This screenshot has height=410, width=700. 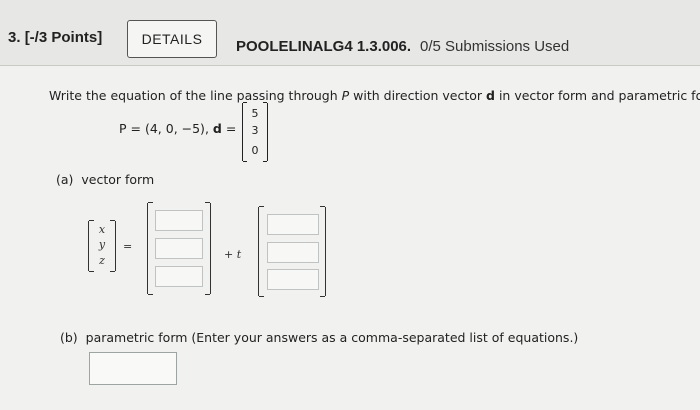 What do you see at coordinates (63, 37) in the screenshot?
I see `points-label: [-/3 Points]` at bounding box center [63, 37].